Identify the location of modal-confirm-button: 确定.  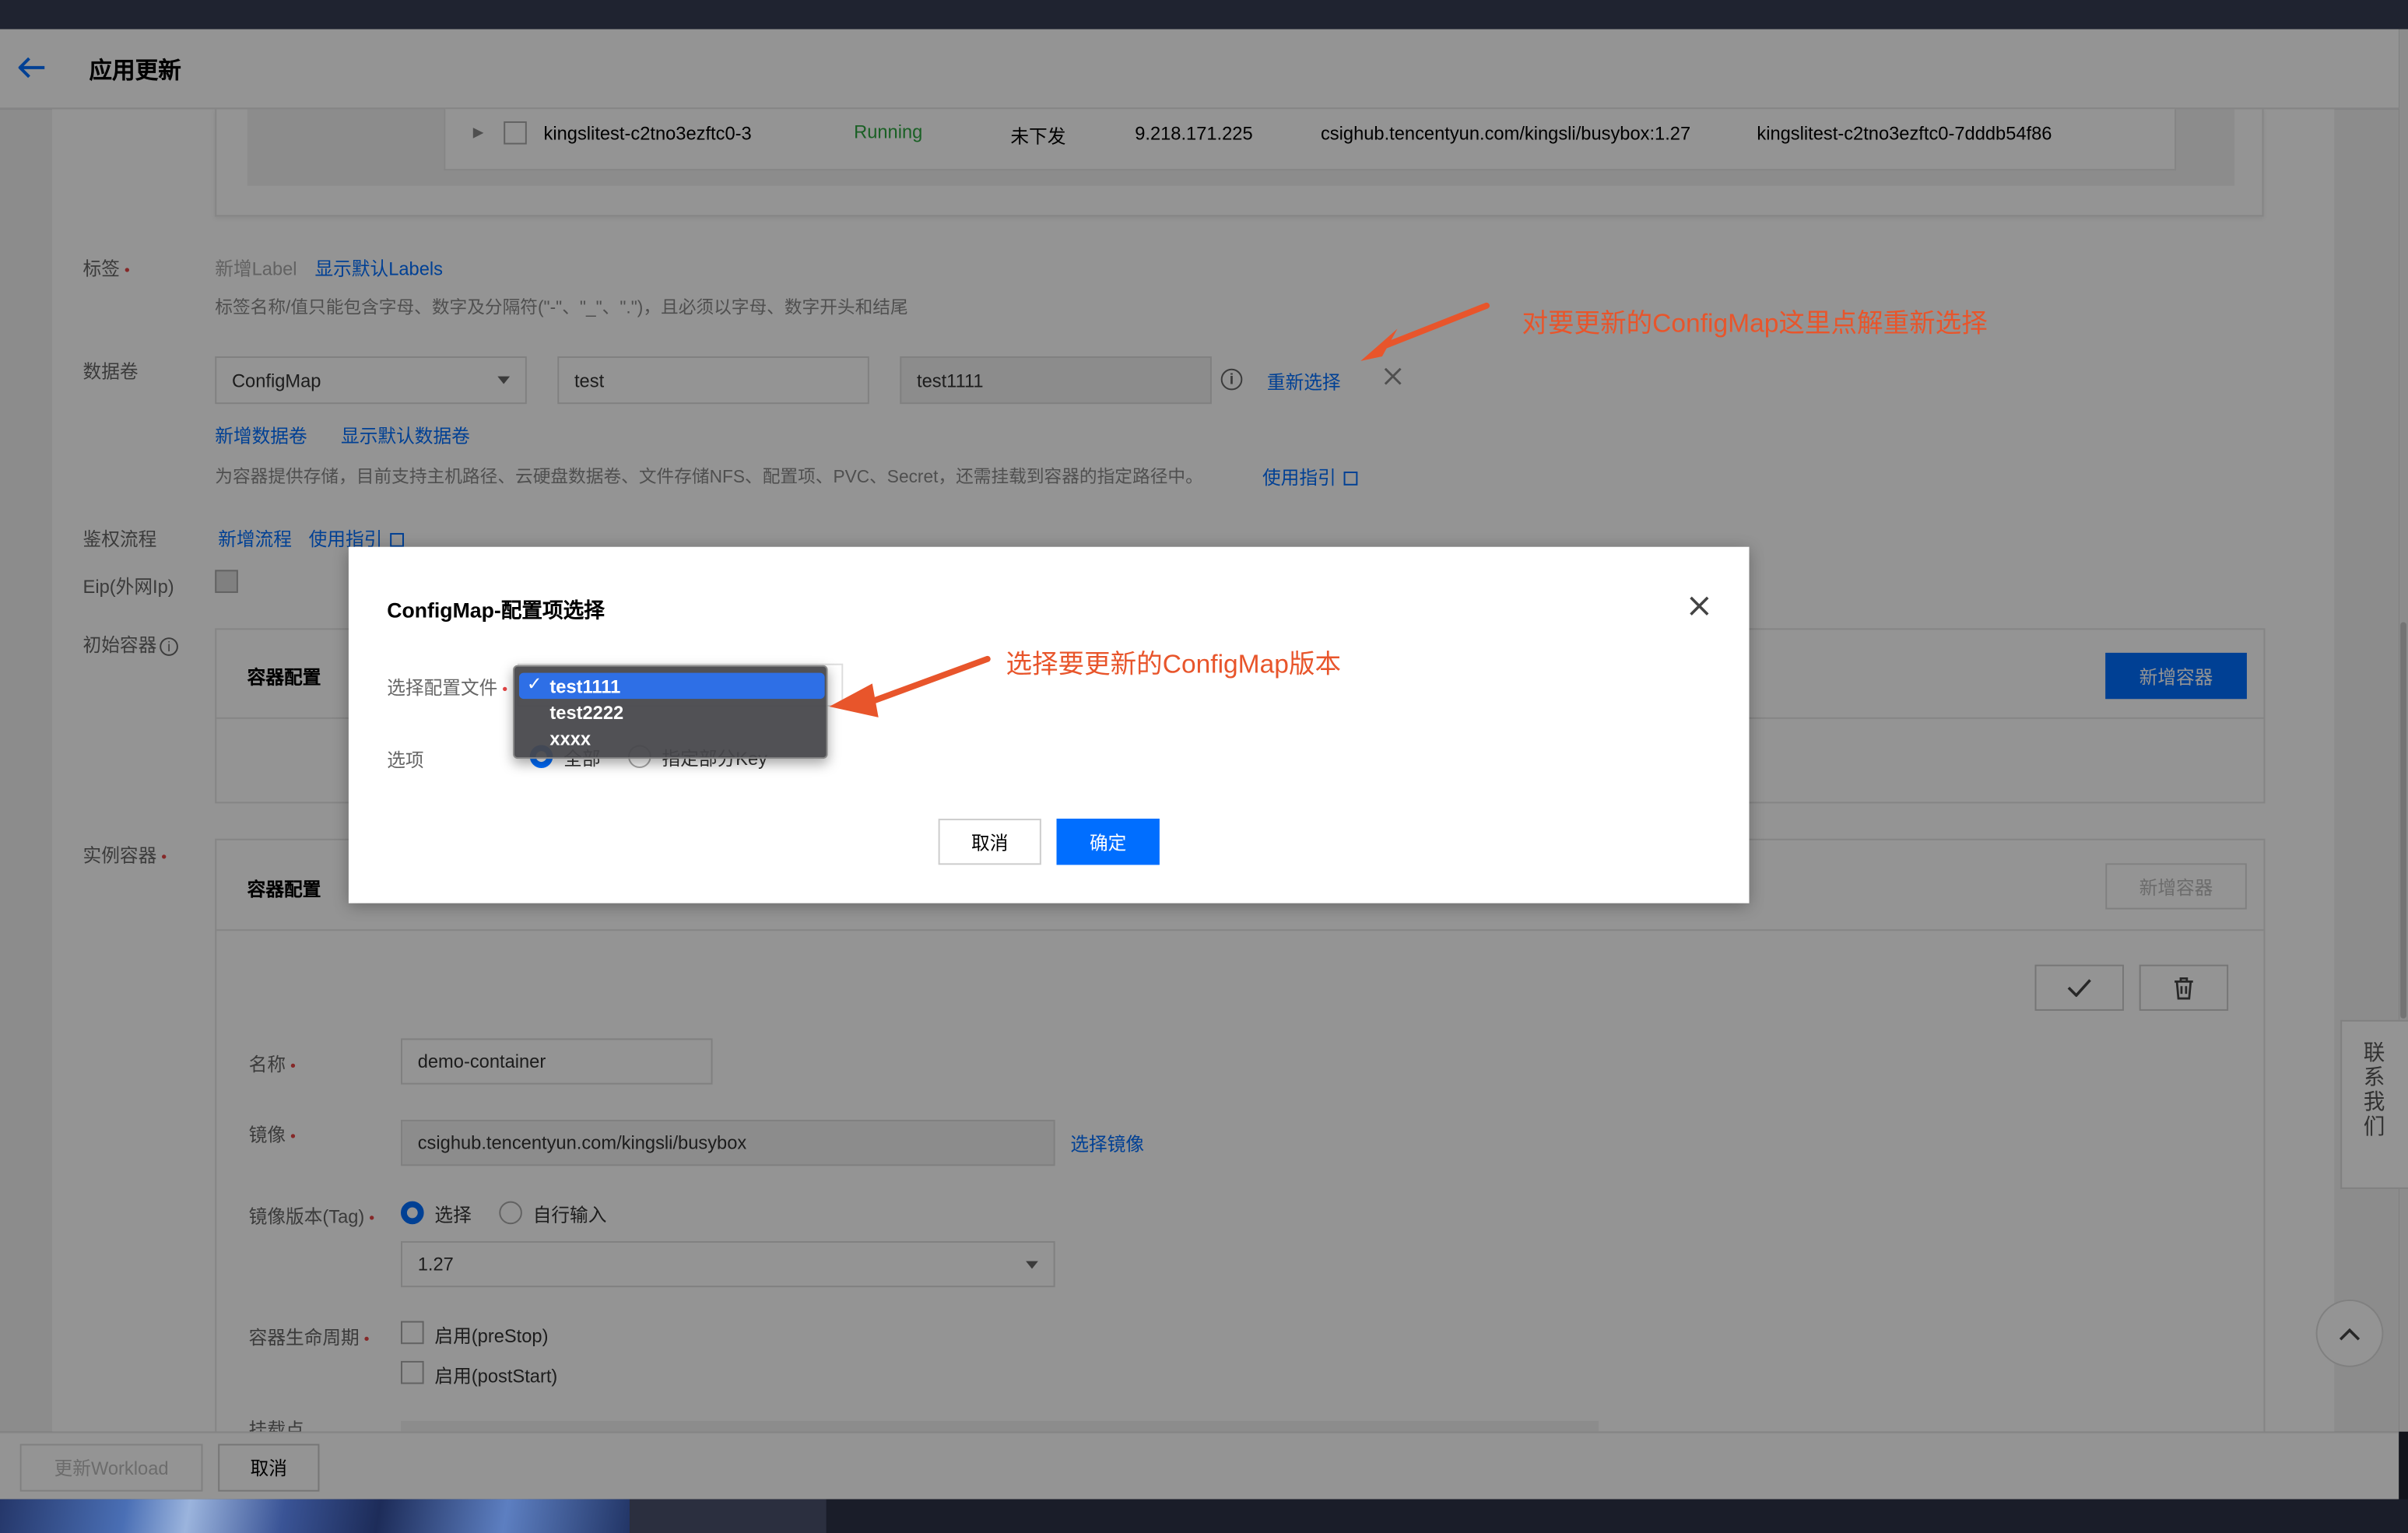
(1108, 842).